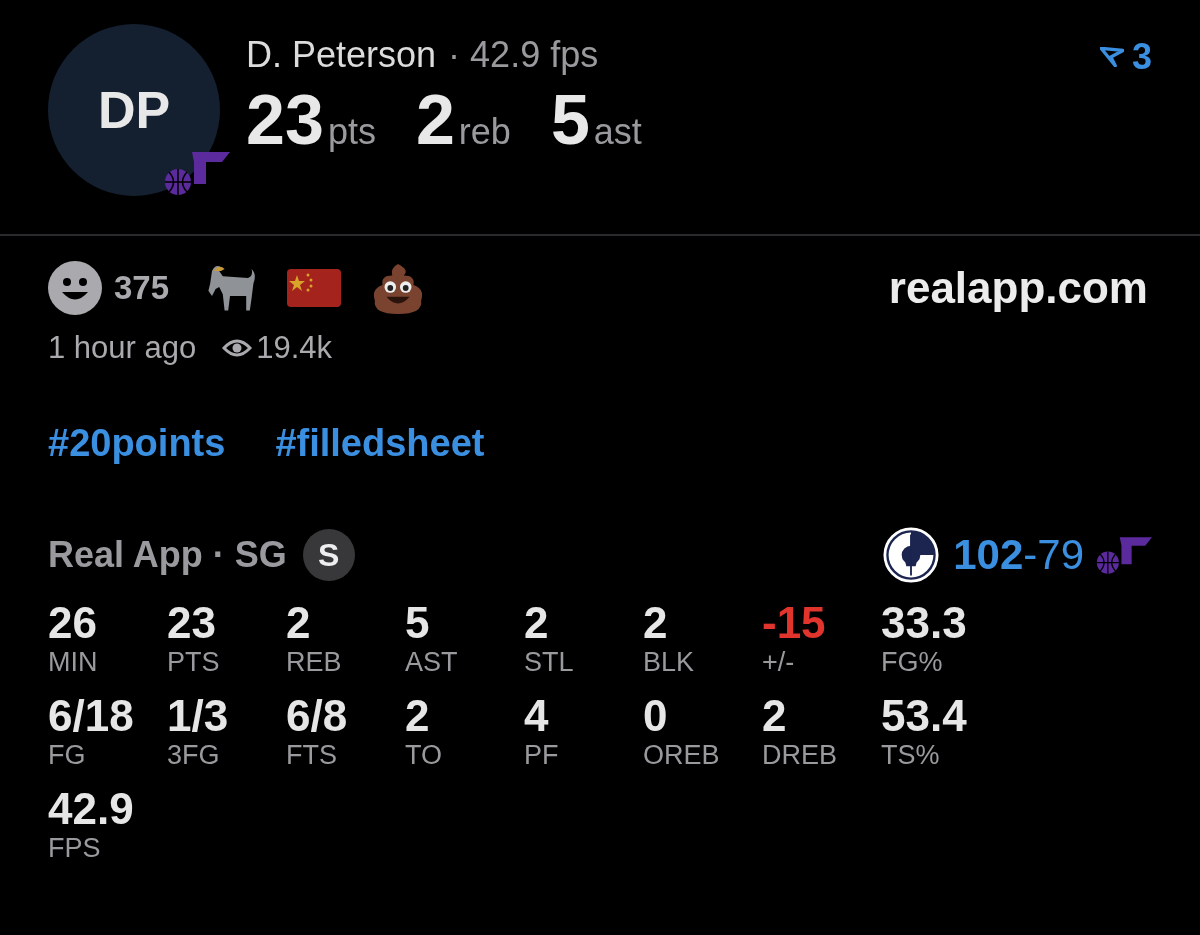 The height and width of the screenshot is (935, 1200). I want to click on stat-label: STL, so click(549, 662).